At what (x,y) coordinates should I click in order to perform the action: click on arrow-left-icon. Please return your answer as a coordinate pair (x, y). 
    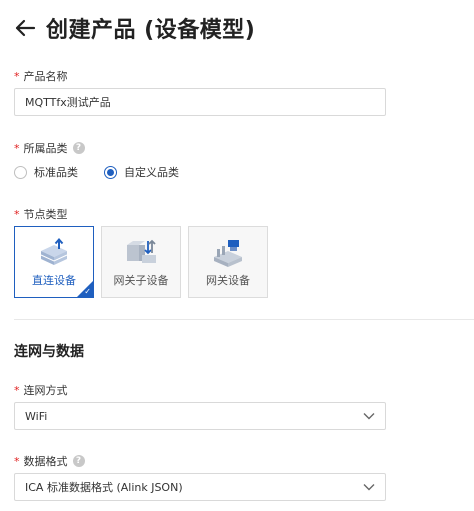
    Looking at the image, I should click on (25, 28).